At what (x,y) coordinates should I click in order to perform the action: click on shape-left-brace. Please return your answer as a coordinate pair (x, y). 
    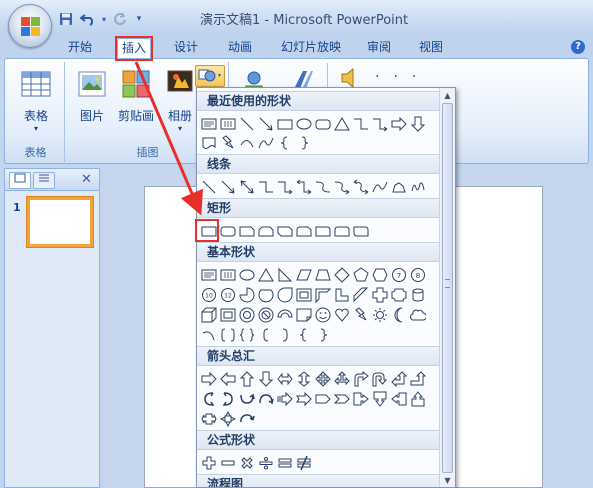
    Looking at the image, I should click on (284, 142).